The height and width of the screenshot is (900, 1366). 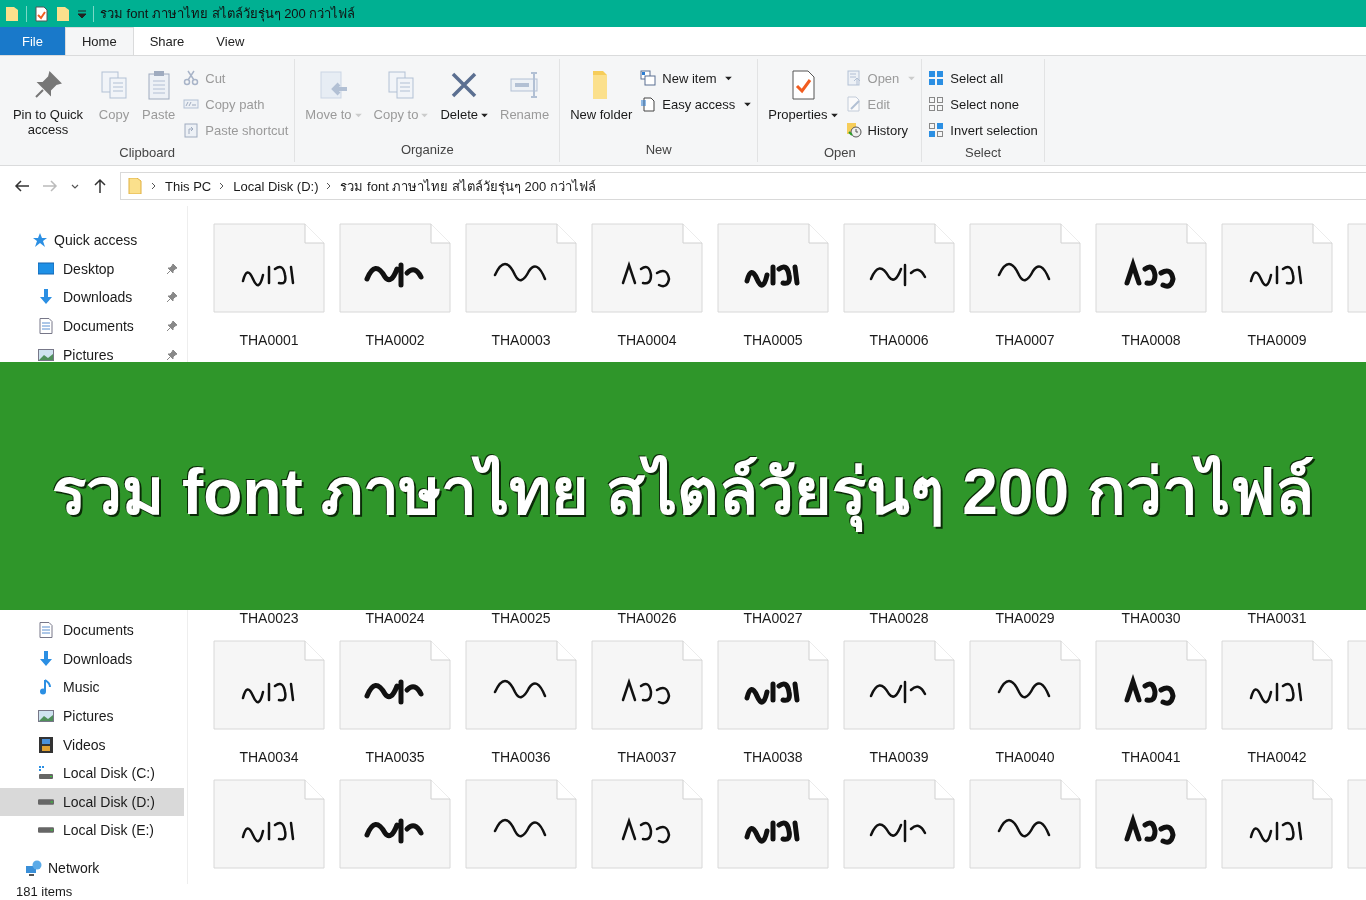 What do you see at coordinates (1151, 618) in the screenshot?
I see `file-item: THA0030` at bounding box center [1151, 618].